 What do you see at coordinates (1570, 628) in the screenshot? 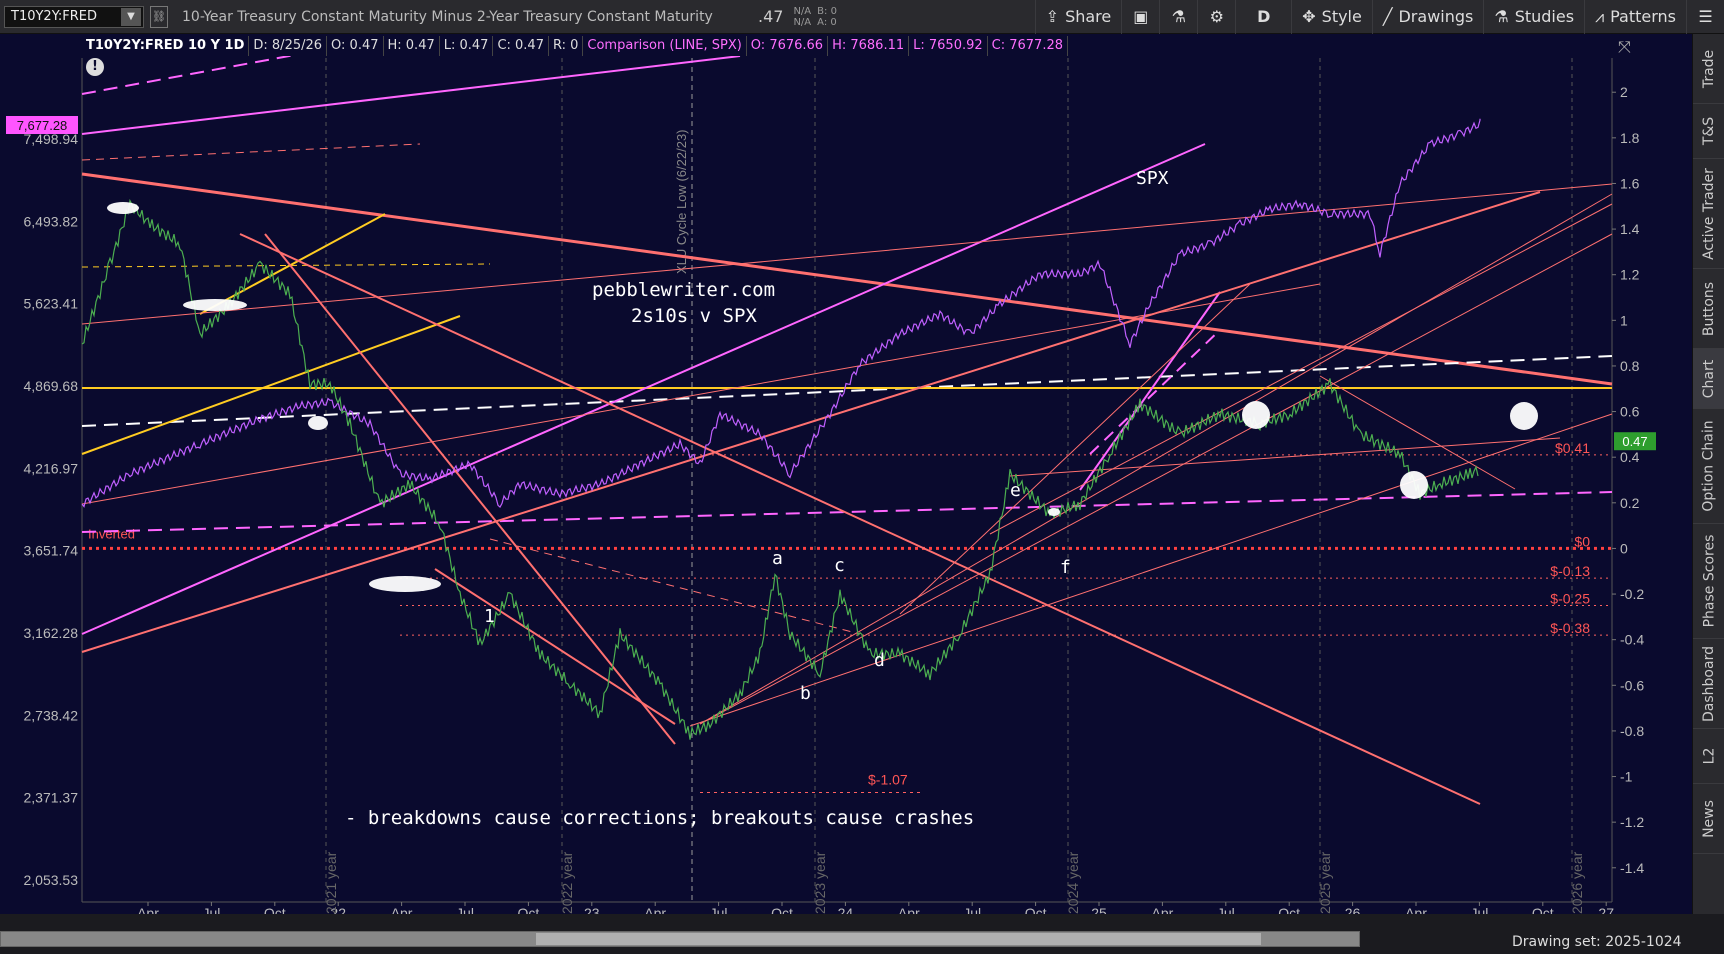
I see `price-level-label: $-0.38` at bounding box center [1570, 628].